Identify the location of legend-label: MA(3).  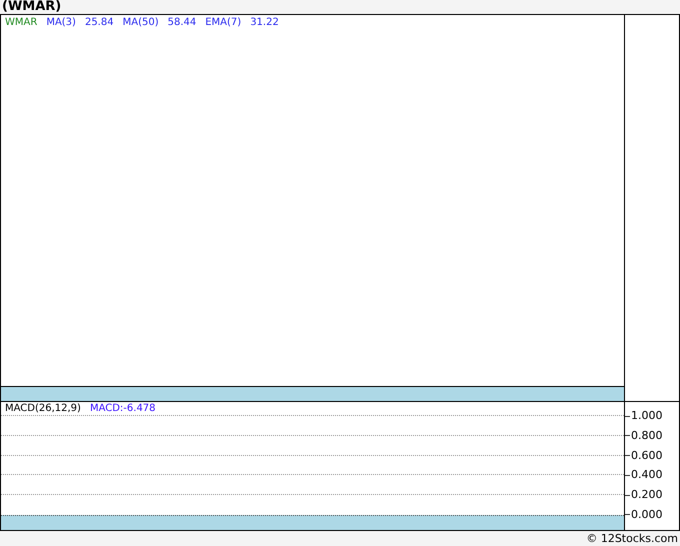
(61, 22).